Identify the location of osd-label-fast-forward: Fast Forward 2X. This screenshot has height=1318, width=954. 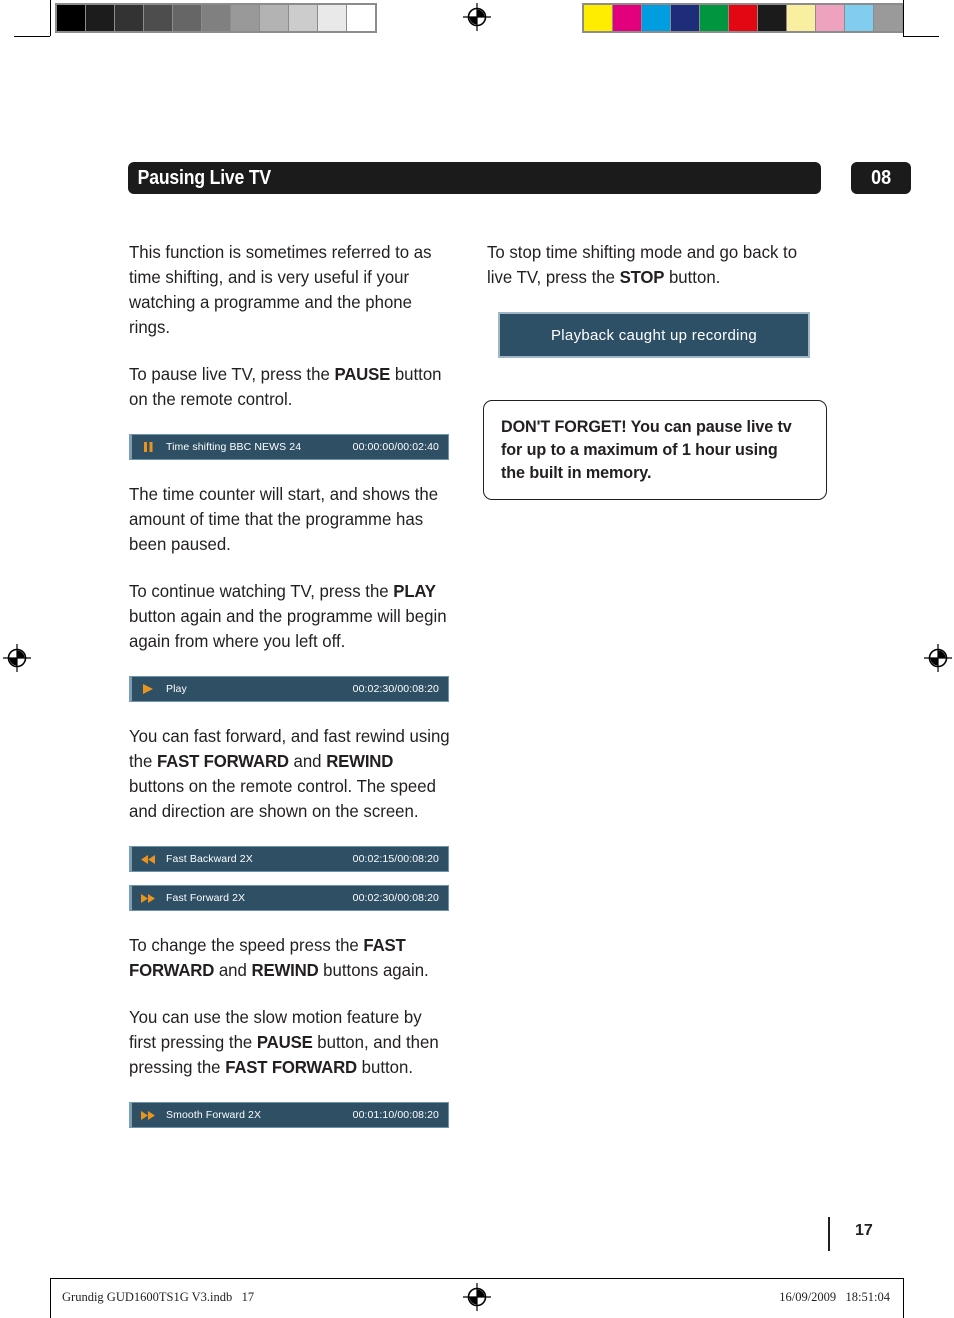
(206, 898).